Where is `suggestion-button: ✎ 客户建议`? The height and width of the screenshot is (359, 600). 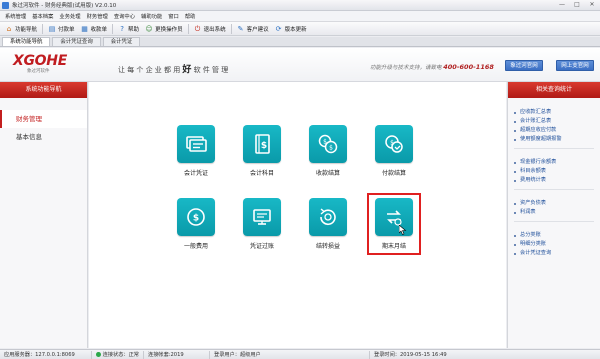 suggestion-button: ✎ 客户建议 is located at coordinates (253, 29).